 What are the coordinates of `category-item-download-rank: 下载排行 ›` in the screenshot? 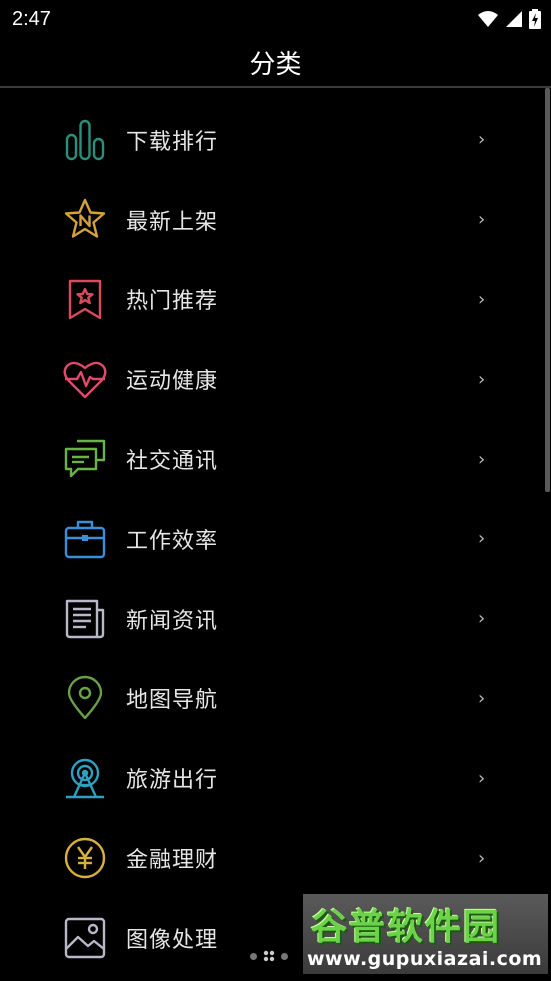 It's located at (275, 140).